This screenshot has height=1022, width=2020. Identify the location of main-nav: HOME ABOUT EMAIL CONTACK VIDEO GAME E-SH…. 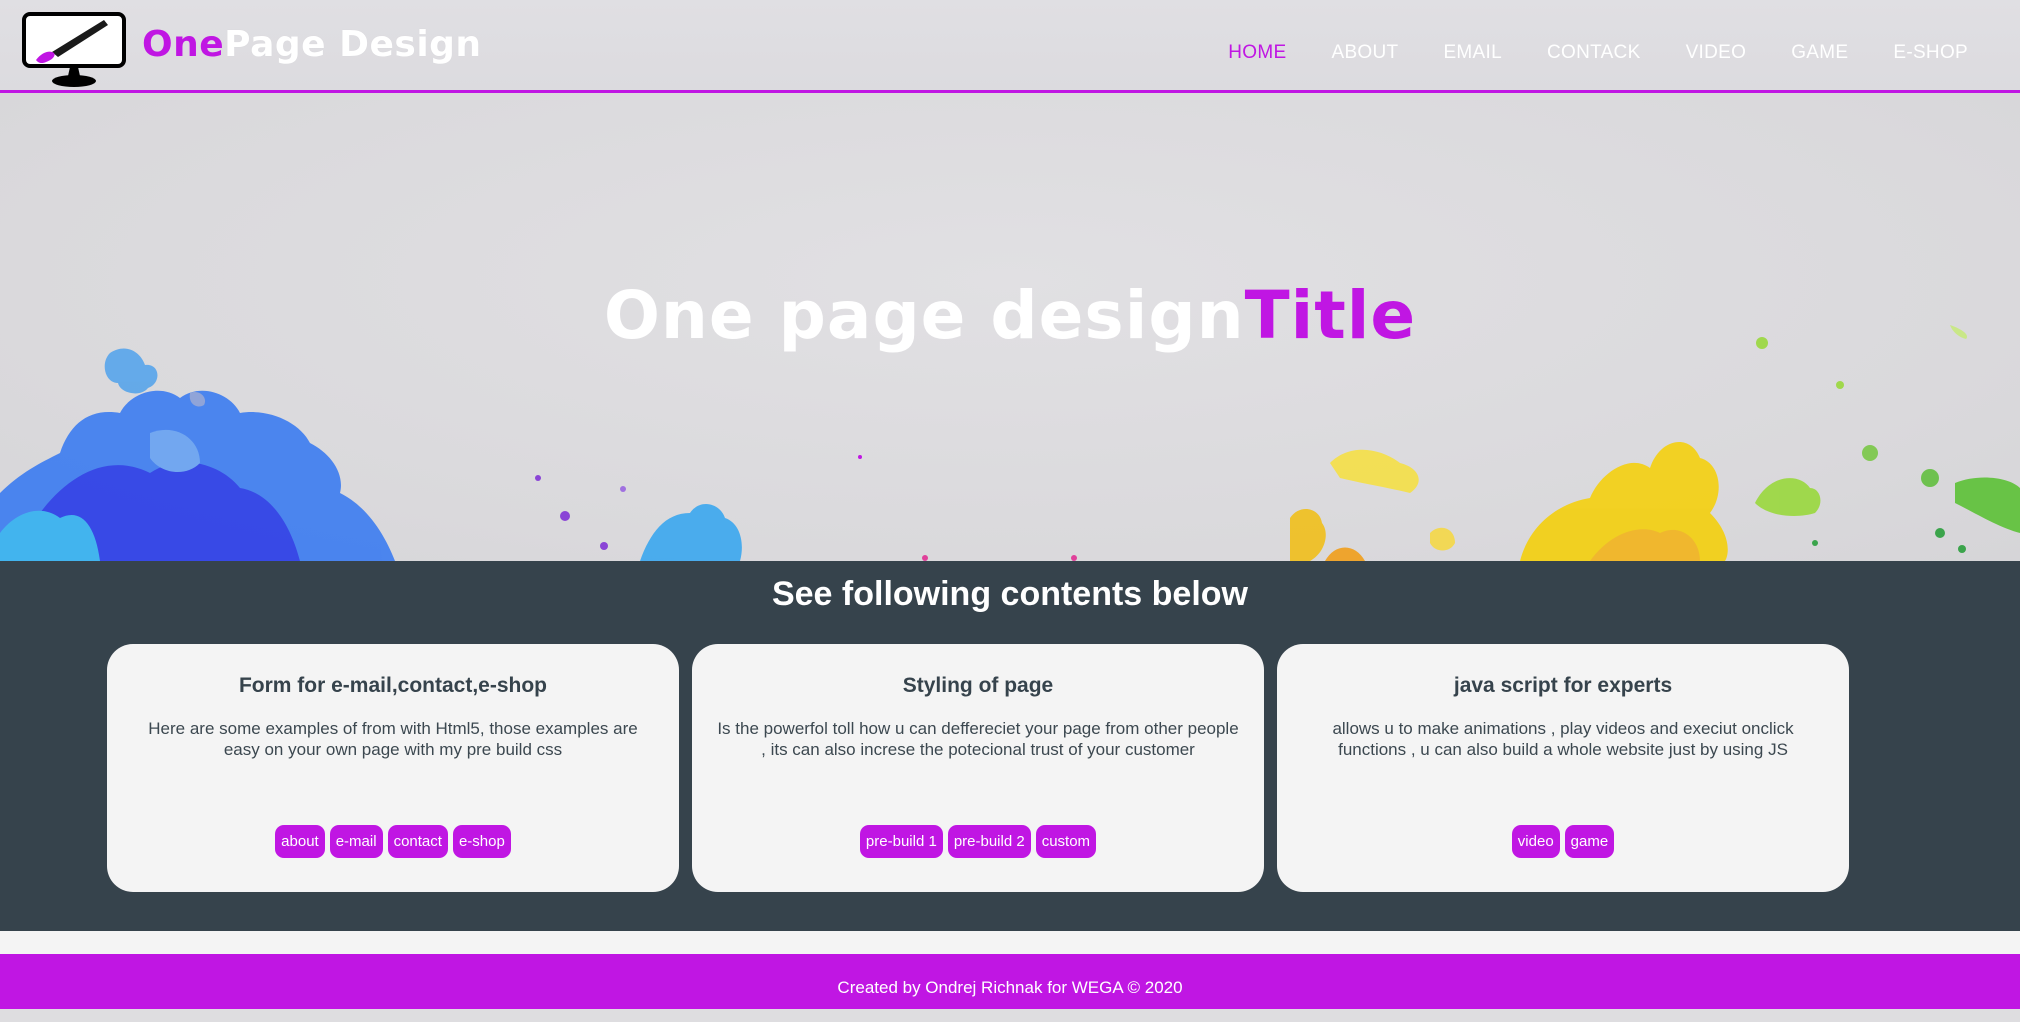
(1575, 53).